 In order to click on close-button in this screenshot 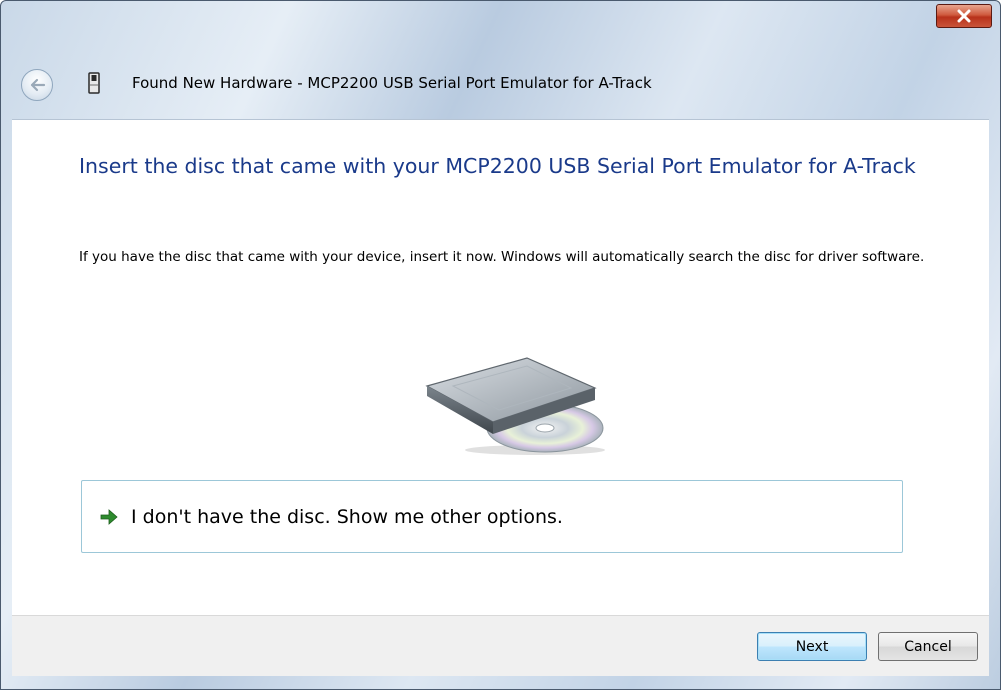, I will do `click(964, 16)`.